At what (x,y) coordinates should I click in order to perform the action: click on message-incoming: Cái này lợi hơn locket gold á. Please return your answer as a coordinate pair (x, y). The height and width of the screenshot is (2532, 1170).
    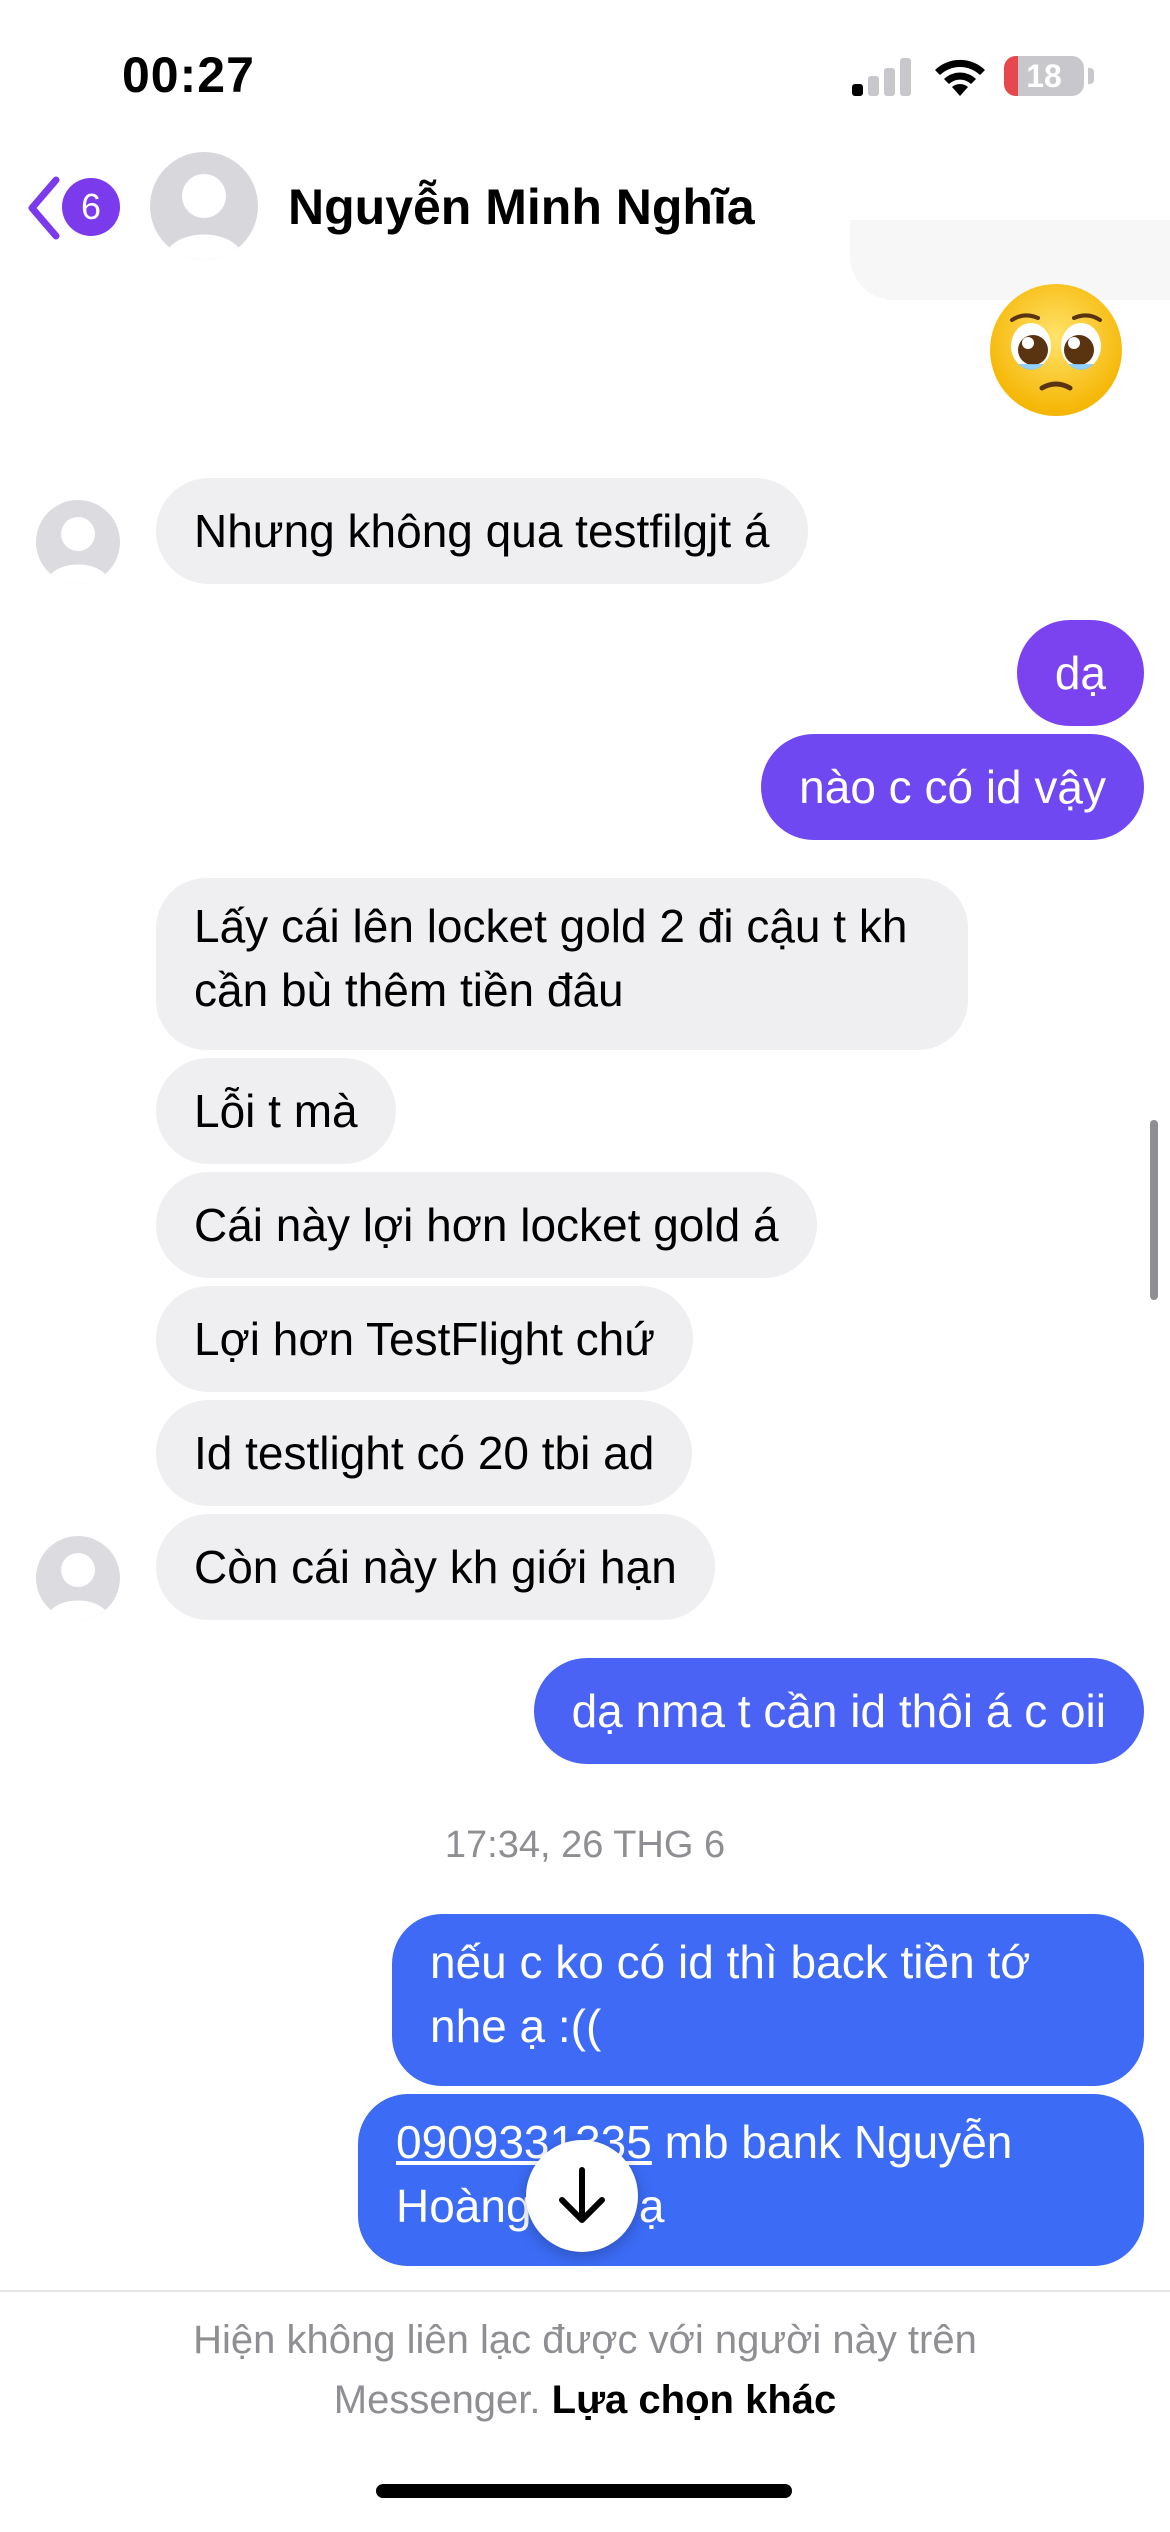
    Looking at the image, I should click on (486, 1225).